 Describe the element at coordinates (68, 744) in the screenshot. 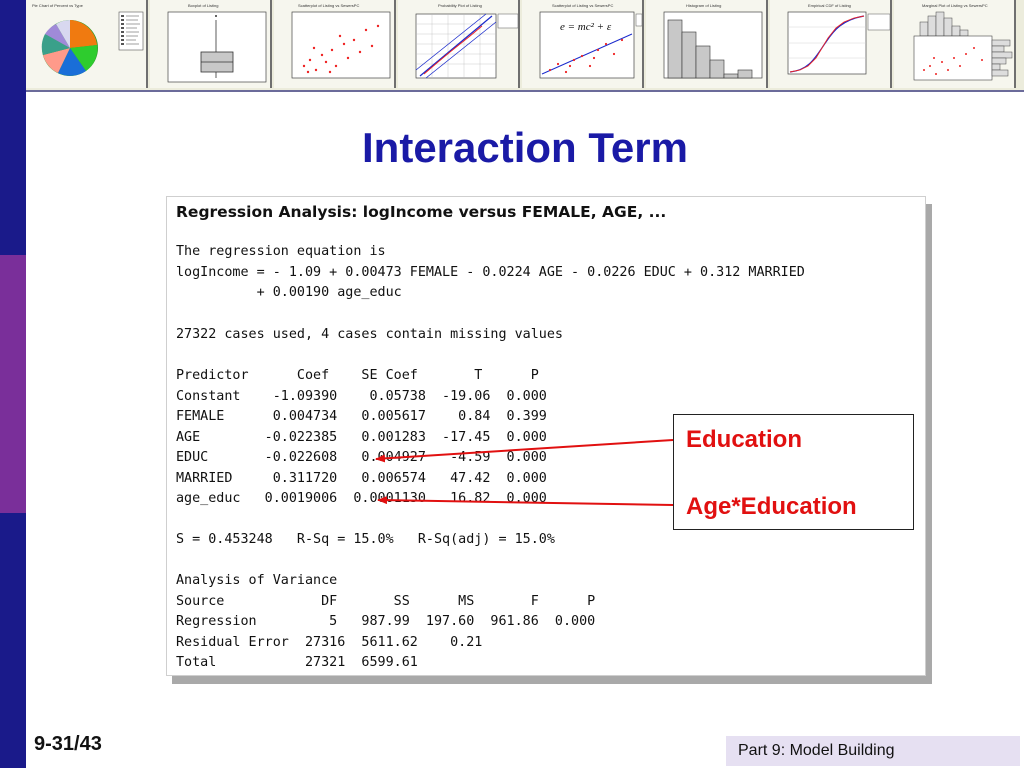

I see `page-number: 9-31/43` at that location.